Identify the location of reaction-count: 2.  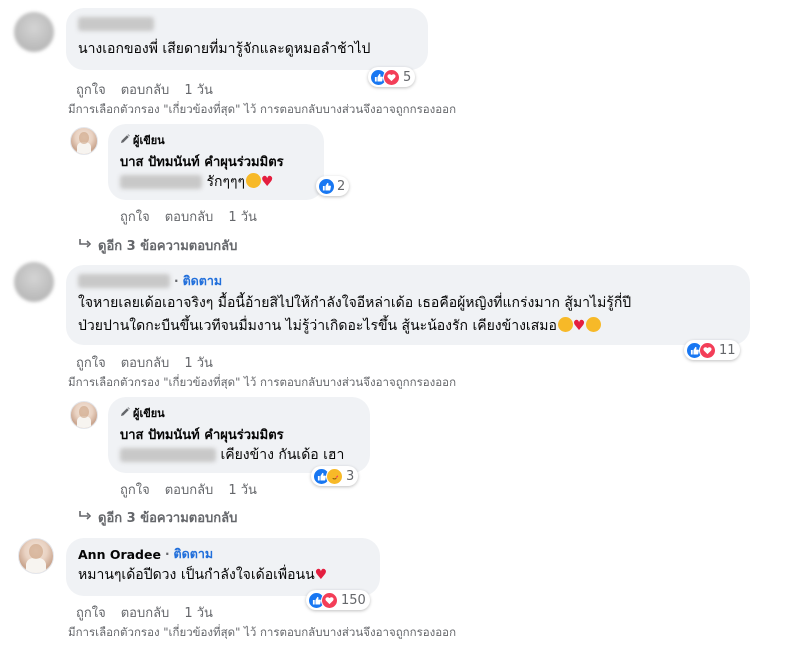
(341, 186).